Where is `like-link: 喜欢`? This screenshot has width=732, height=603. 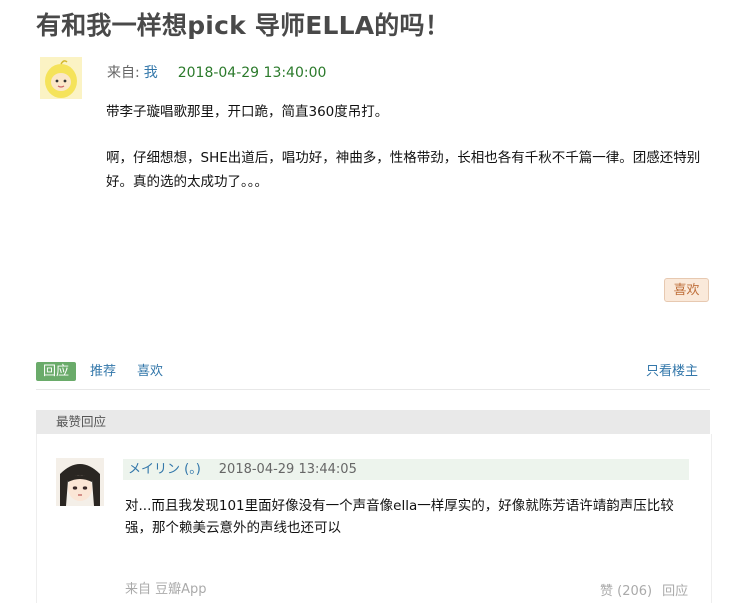 like-link: 喜欢 is located at coordinates (150, 371).